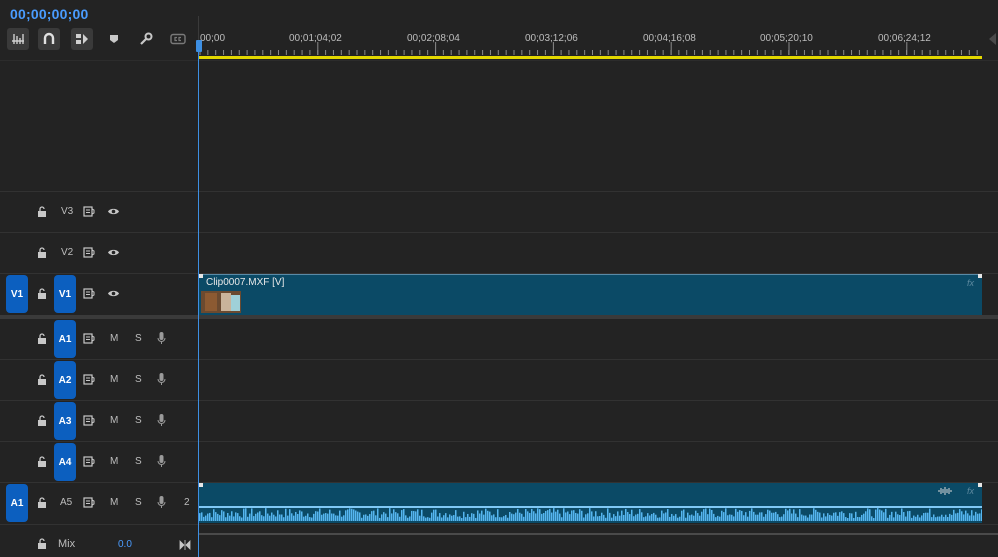 The width and height of the screenshot is (998, 557). I want to click on clip-thumbnail, so click(221, 302).